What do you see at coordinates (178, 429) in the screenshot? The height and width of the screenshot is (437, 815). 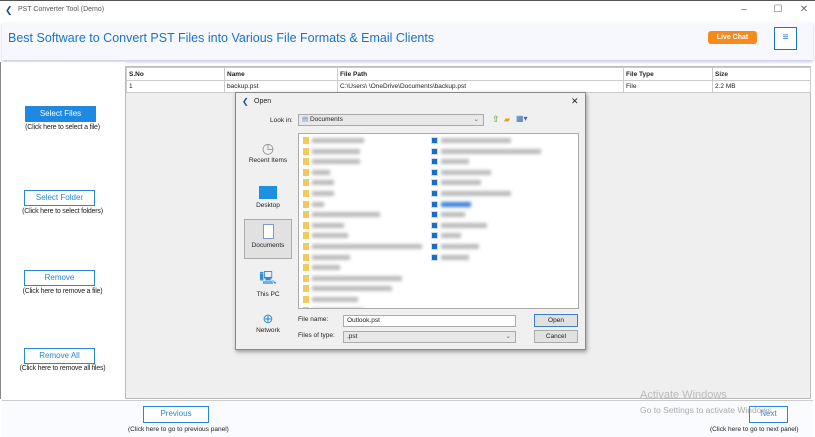 I see `previous-caption: (Click here to go to previous panel)` at bounding box center [178, 429].